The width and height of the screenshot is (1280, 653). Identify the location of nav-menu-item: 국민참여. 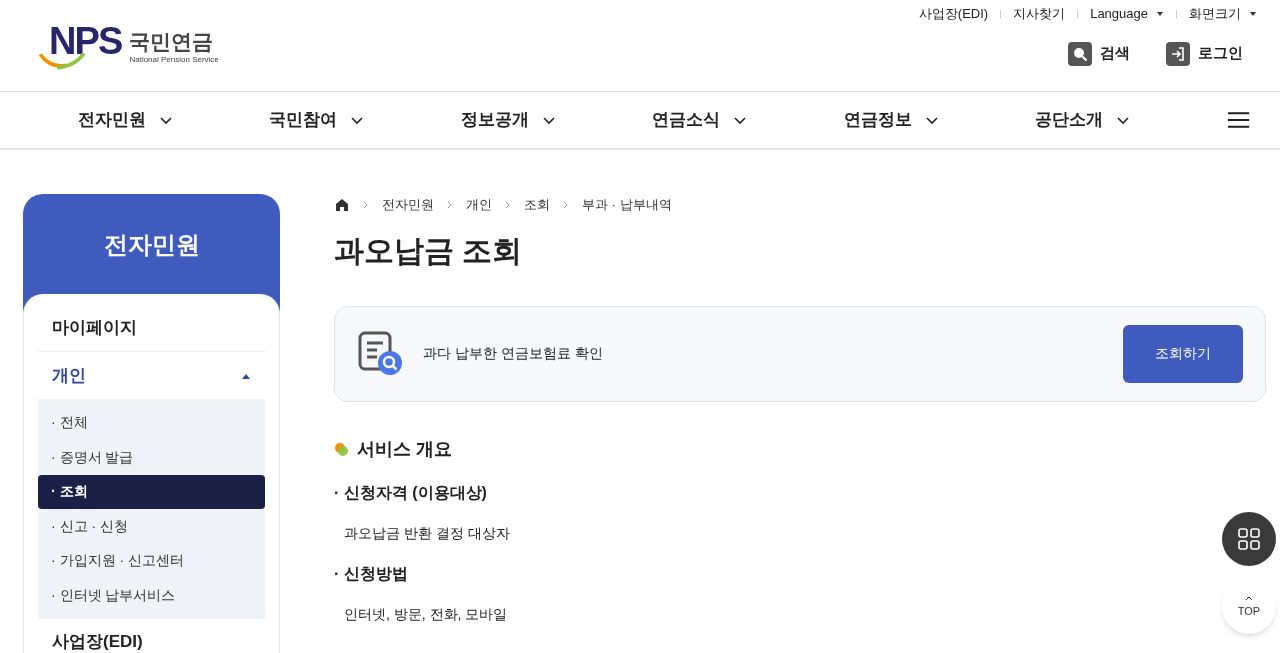
(365, 120).